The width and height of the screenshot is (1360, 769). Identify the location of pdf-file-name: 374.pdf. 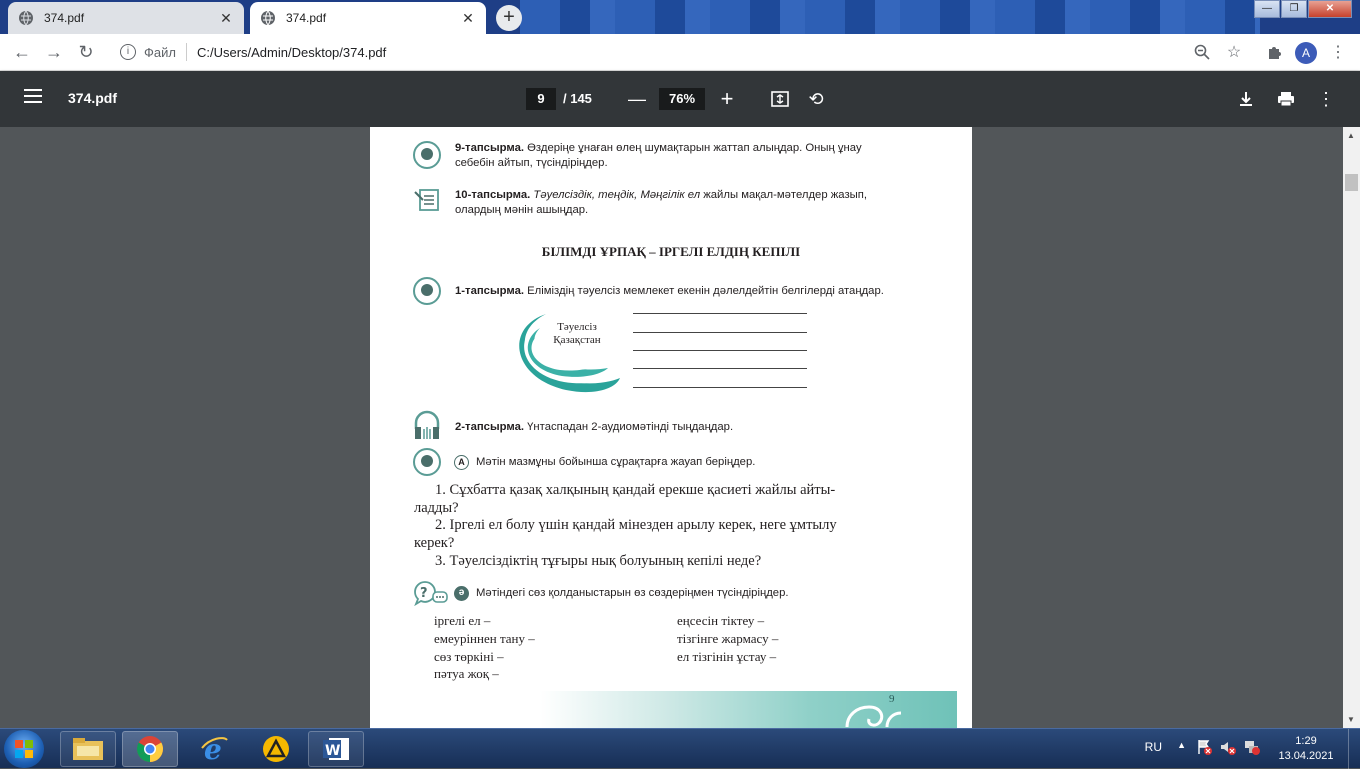
(93, 98).